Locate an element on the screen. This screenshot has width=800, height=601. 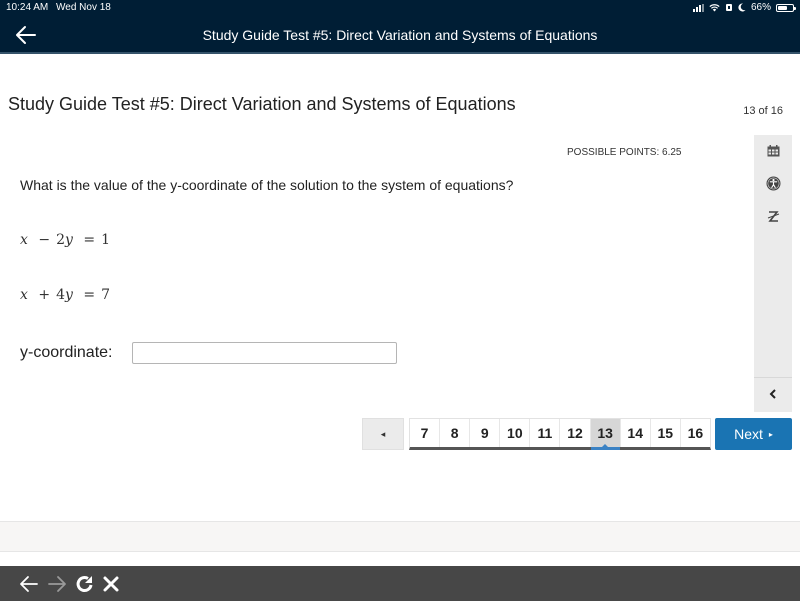
page-button-10: 10 is located at coordinates (515, 433).